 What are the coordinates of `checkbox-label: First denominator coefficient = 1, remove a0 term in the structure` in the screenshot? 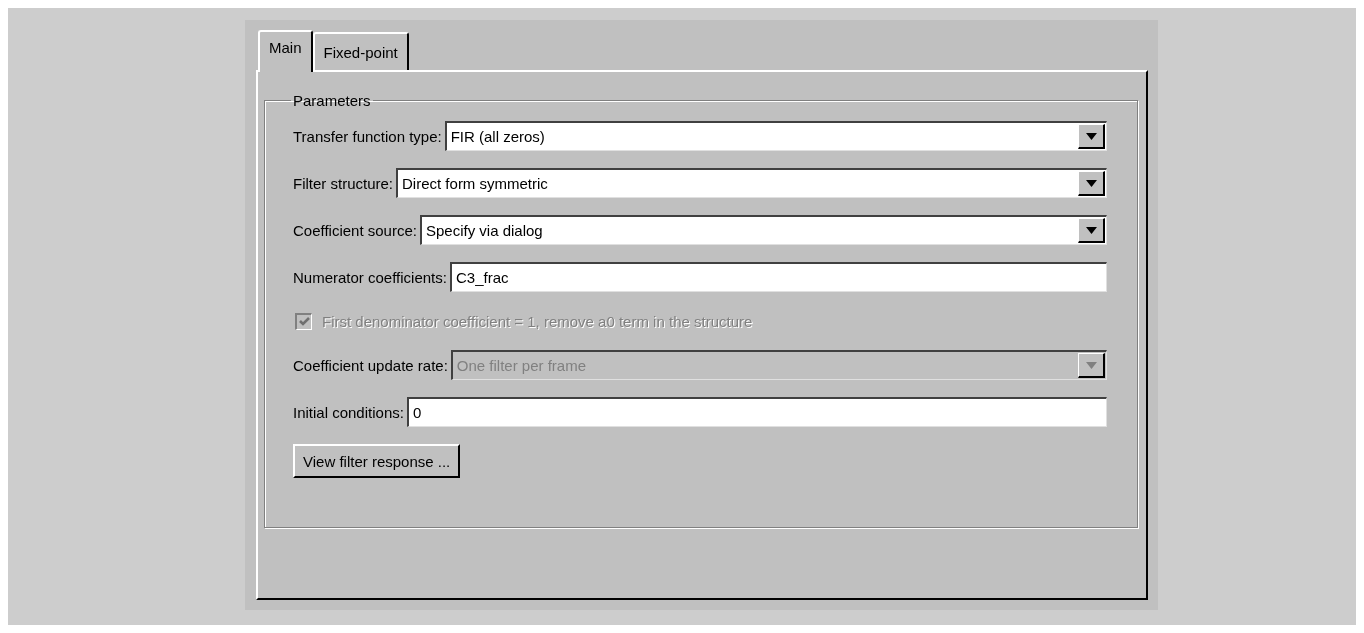 It's located at (537, 321).